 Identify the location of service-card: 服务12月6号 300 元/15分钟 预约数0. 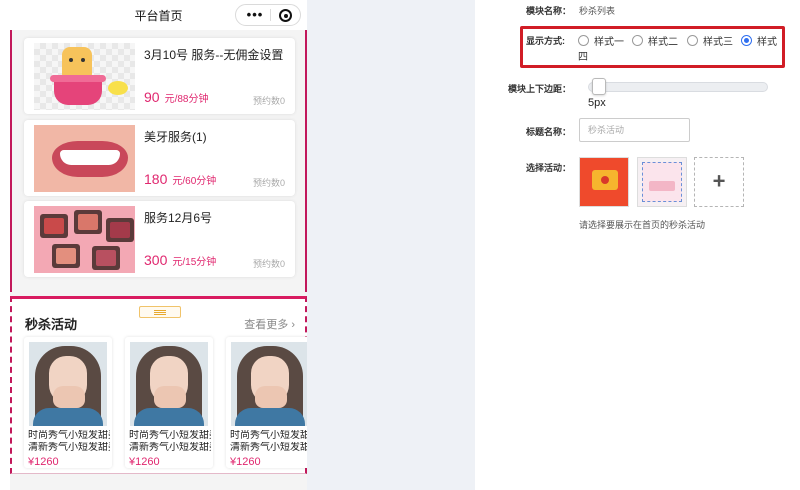
(159, 239).